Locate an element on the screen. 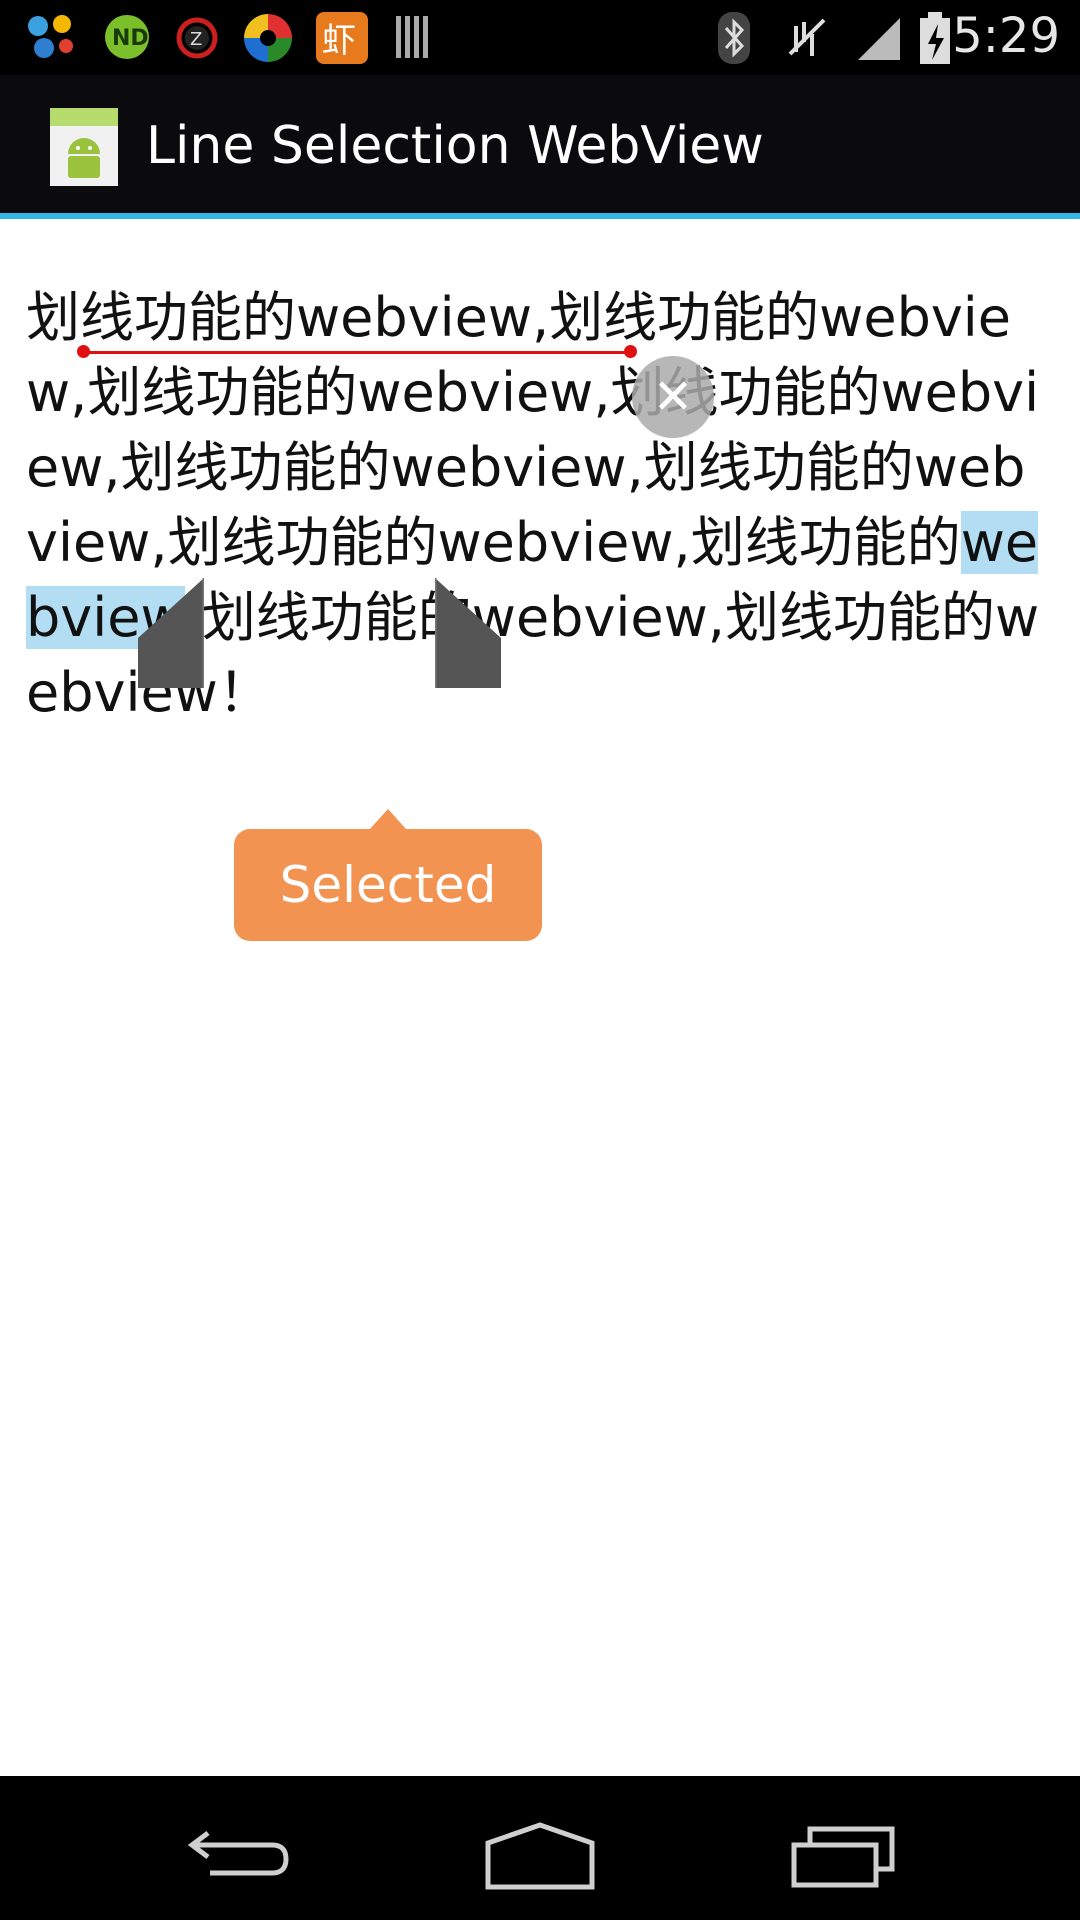  home-icon is located at coordinates (540, 1850).